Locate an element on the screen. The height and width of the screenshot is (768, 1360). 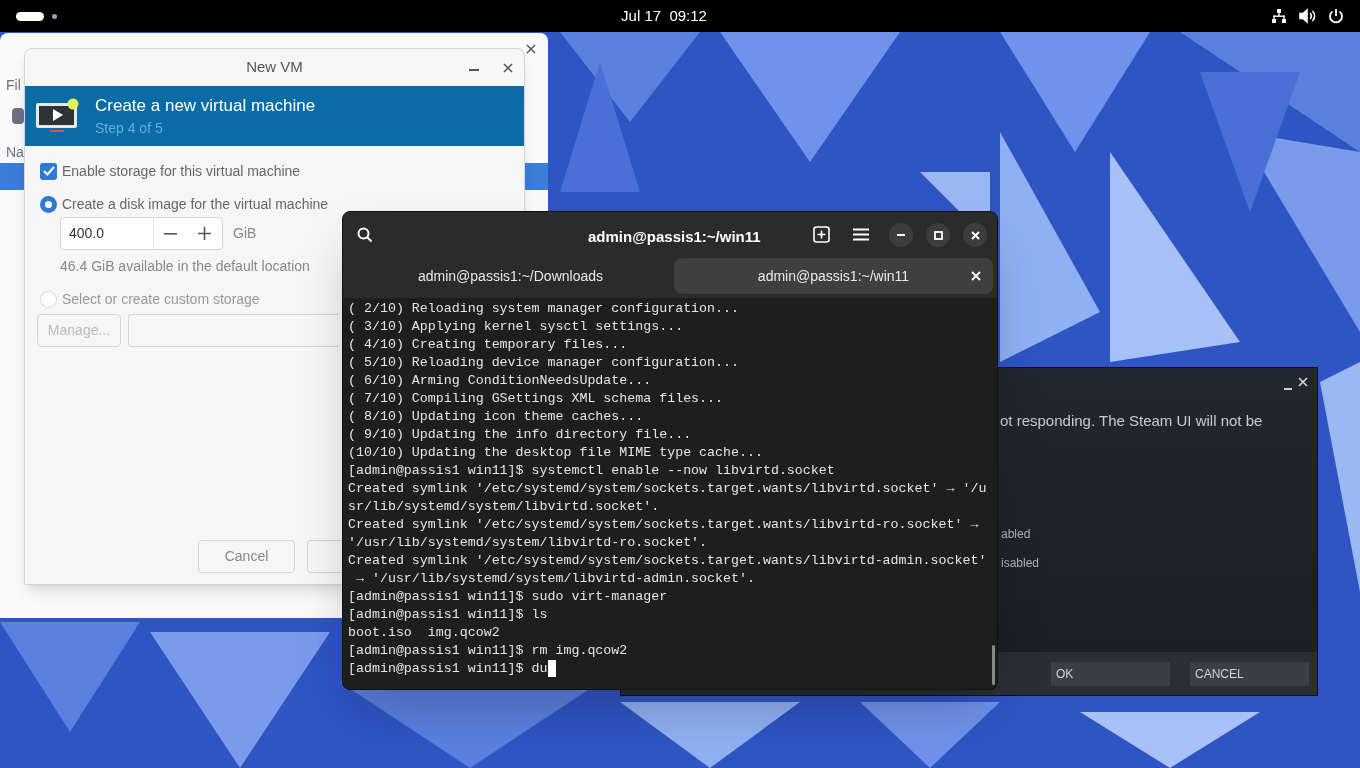
plus-icon is located at coordinates (204, 233).